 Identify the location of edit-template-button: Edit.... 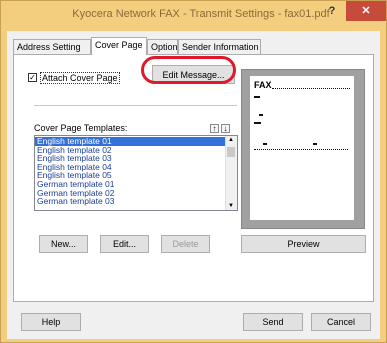
(124, 244).